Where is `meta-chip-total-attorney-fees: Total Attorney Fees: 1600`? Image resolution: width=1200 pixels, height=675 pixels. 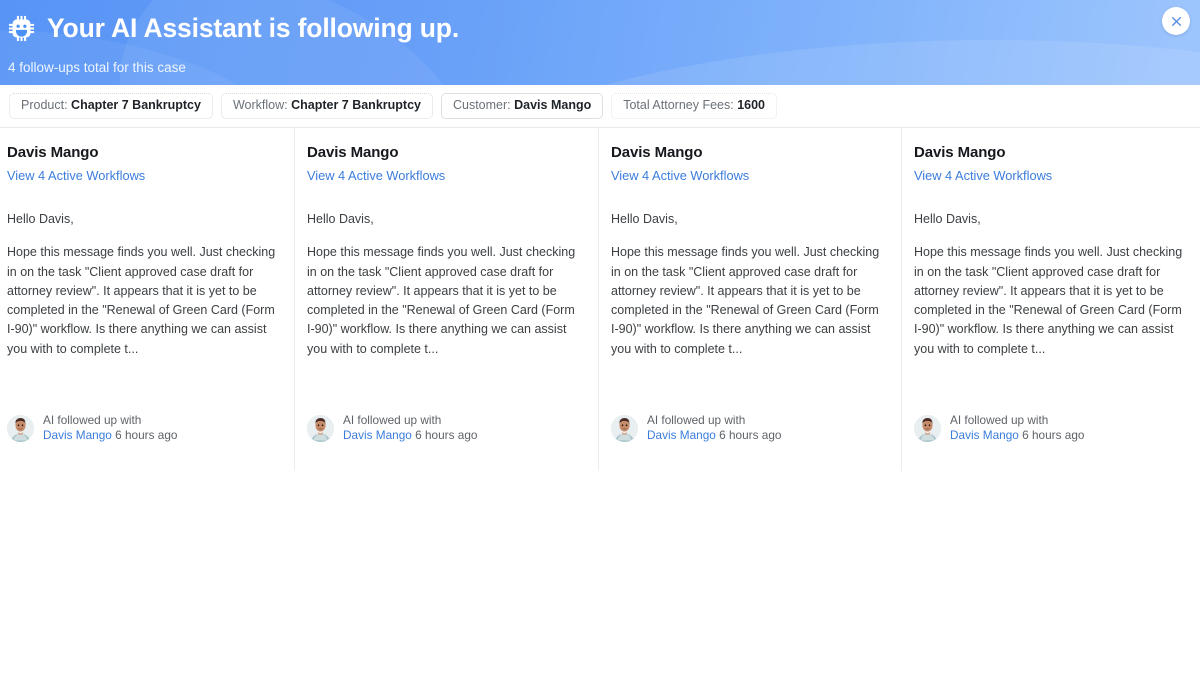
meta-chip-total-attorney-fees: Total Attorney Fees: 1600 is located at coordinates (694, 106).